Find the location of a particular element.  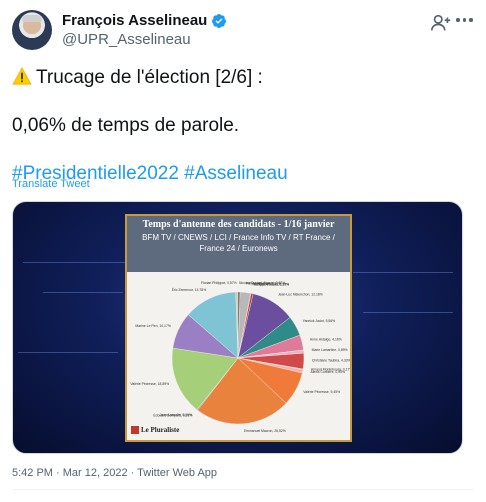

pie-slice-label: Yannick Jadot, 5,56% is located at coordinates (319, 321).